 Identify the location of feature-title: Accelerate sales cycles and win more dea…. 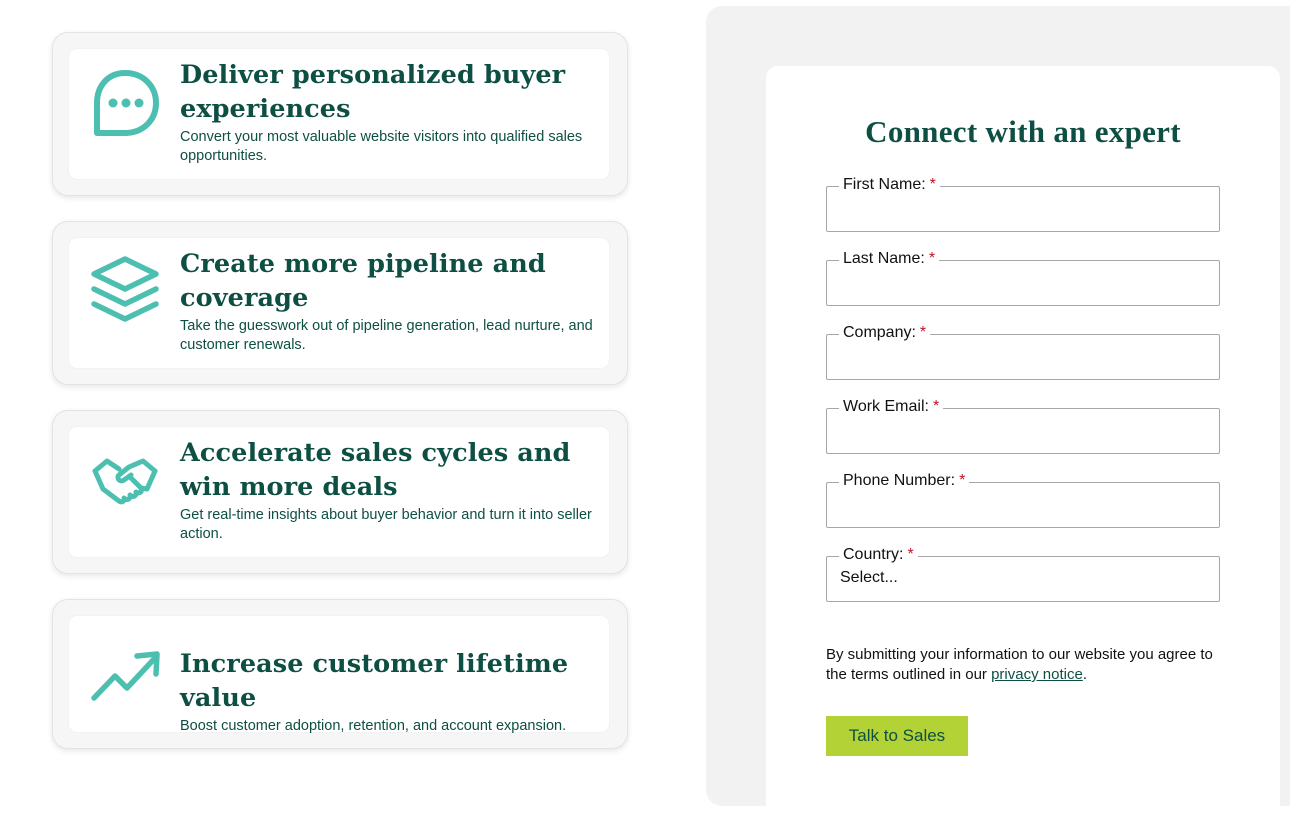
(375, 470).